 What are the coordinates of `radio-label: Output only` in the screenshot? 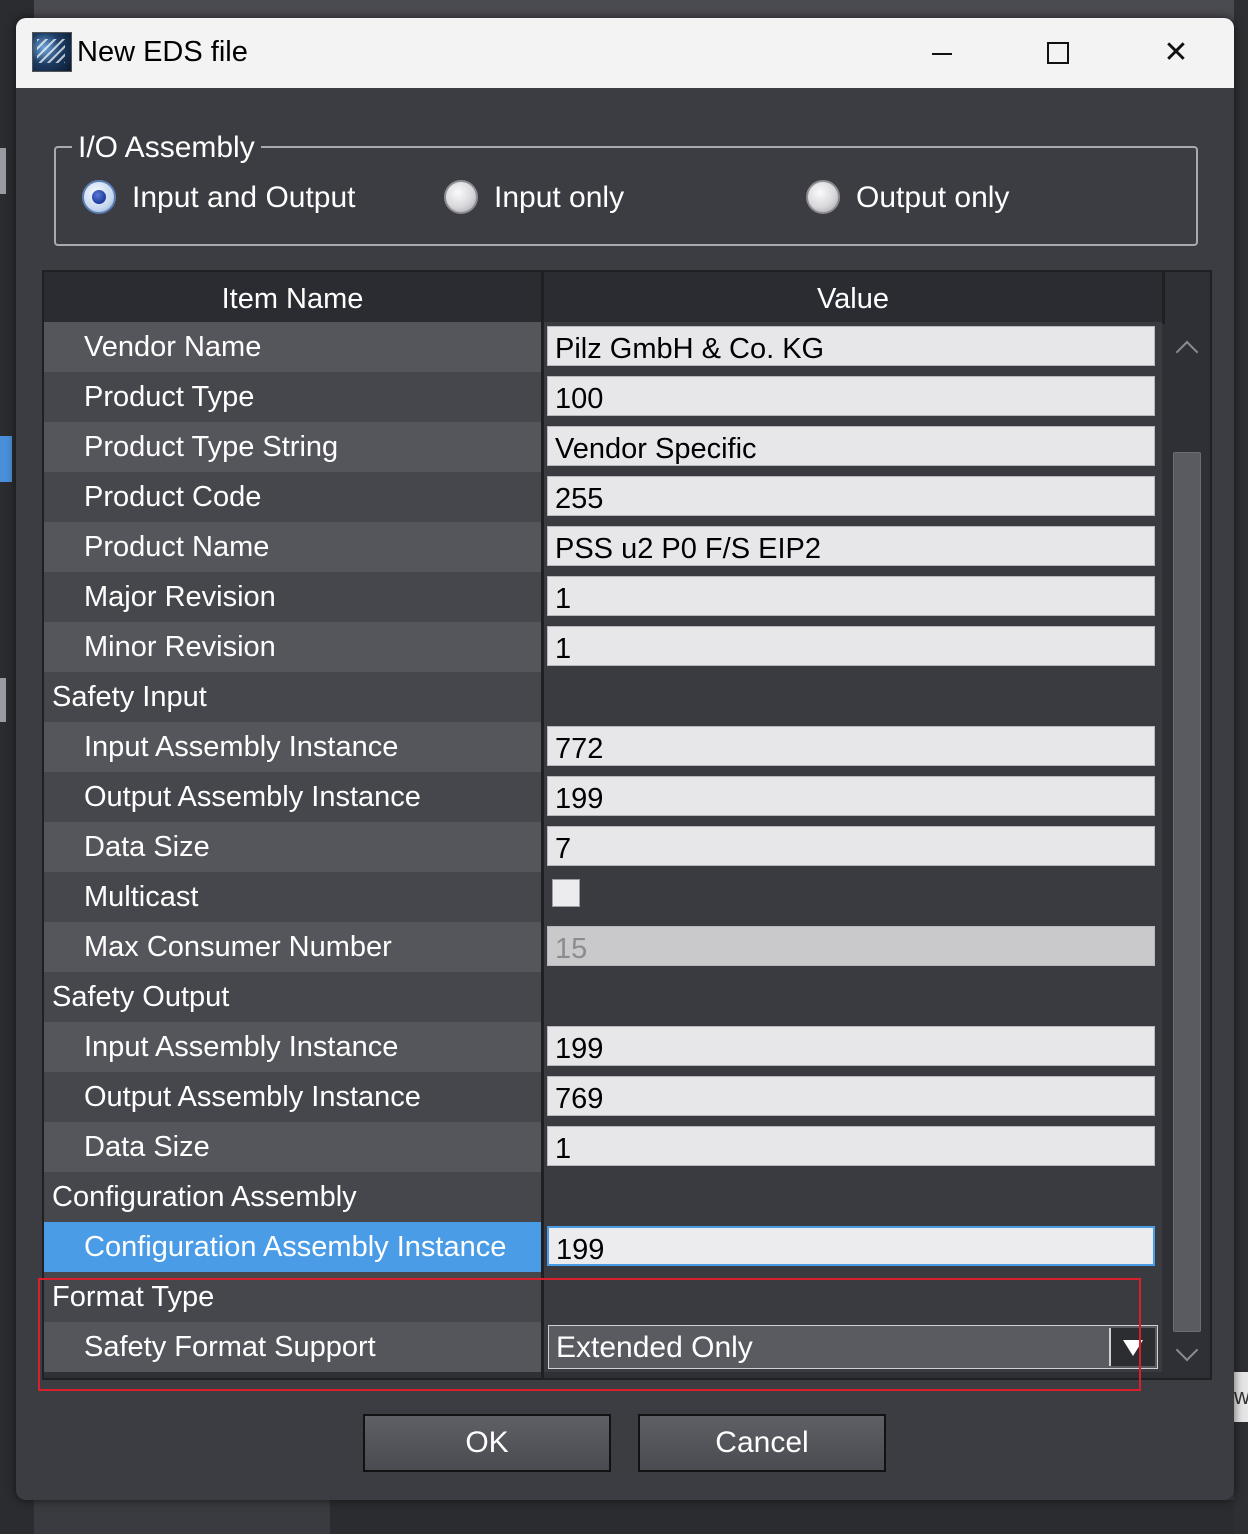 It's located at (932, 198).